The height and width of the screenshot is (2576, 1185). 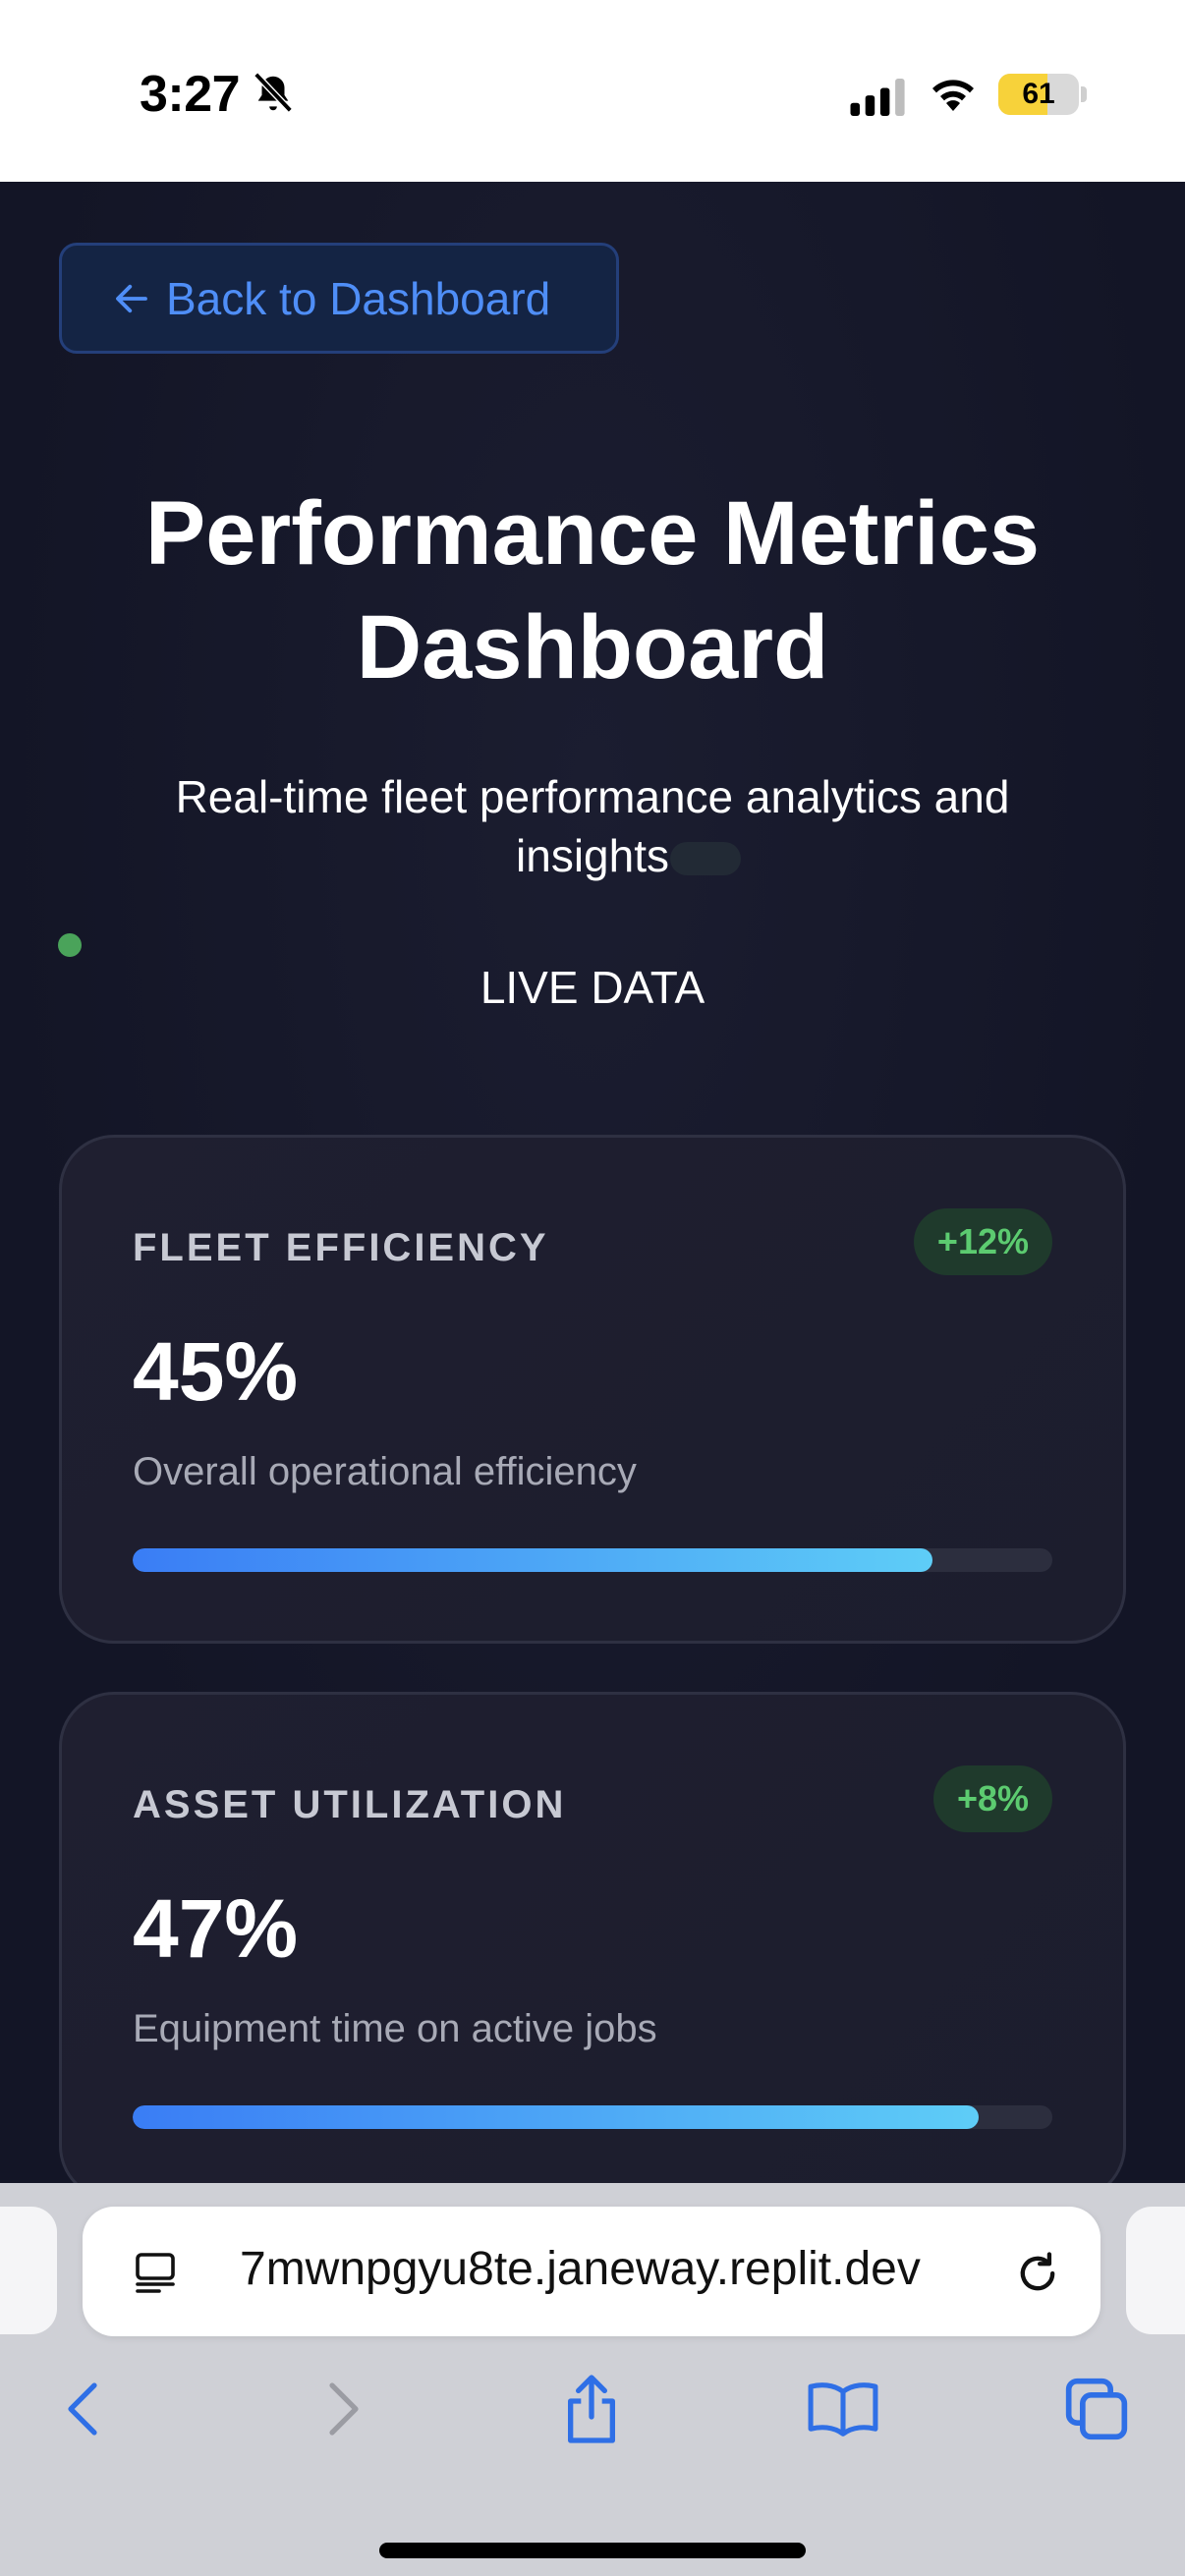 I want to click on back-to-dashboard-button: Back to Dashboard, so click(x=339, y=298).